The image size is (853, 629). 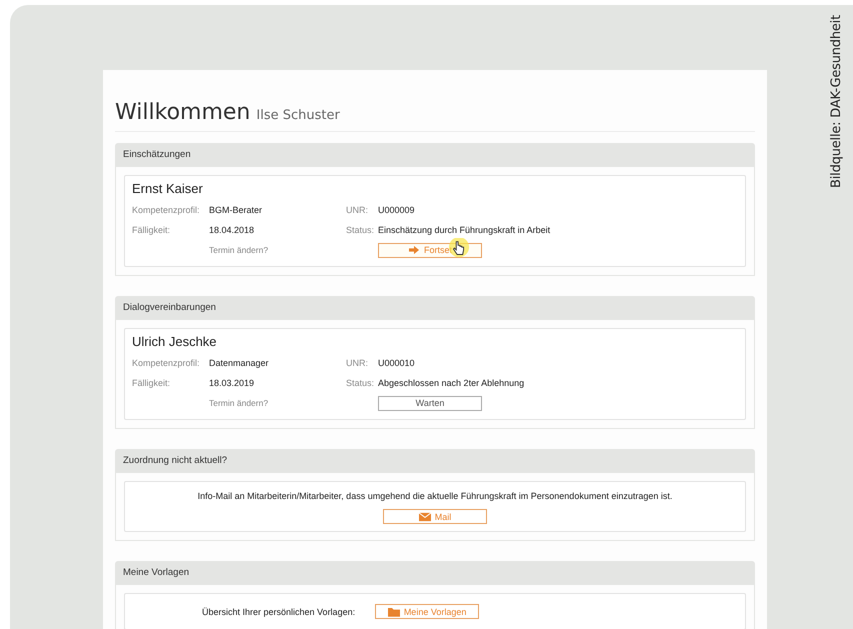 What do you see at coordinates (232, 230) in the screenshot?
I see `field-value: 18.04.2018` at bounding box center [232, 230].